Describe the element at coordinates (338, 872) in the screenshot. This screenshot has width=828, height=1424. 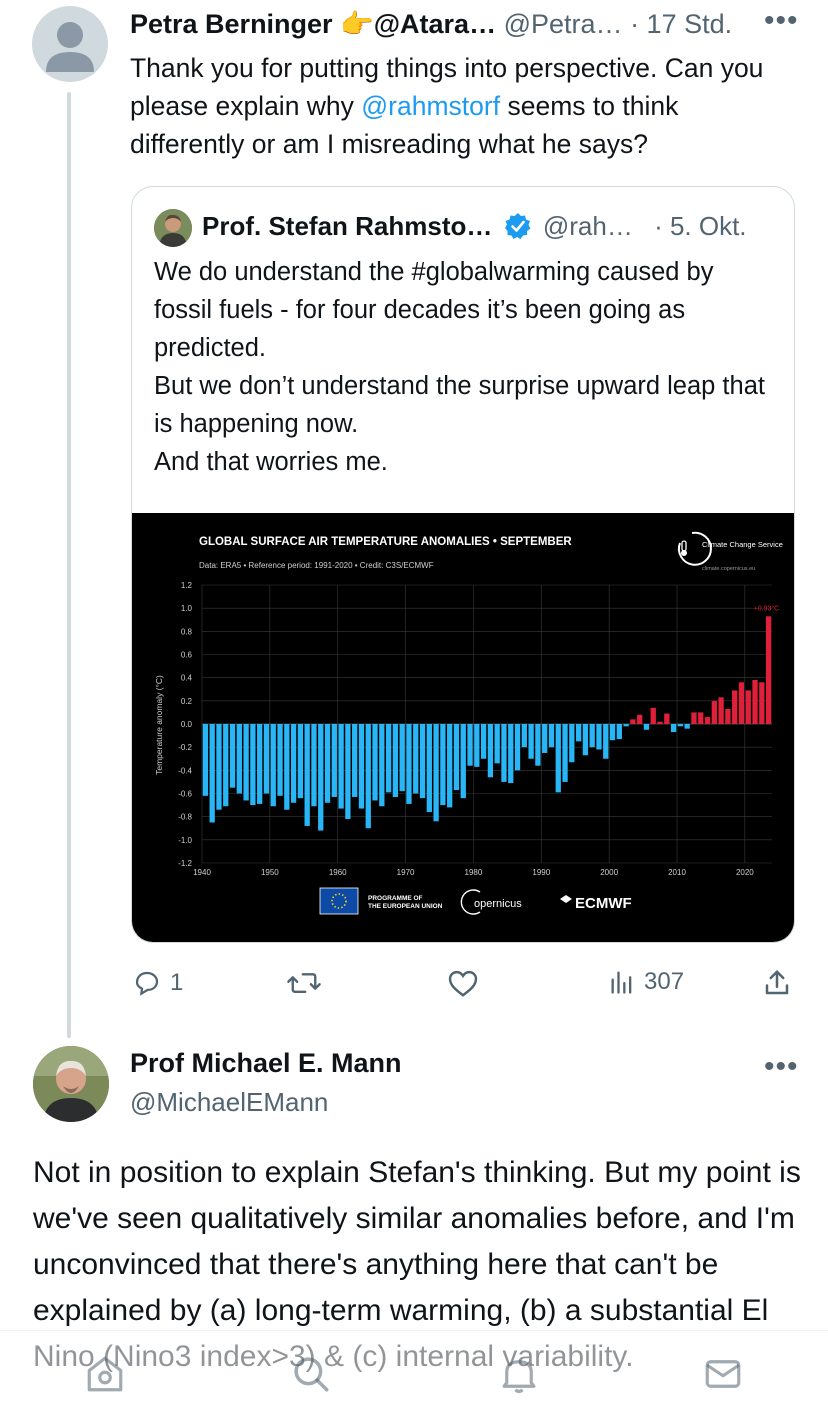
I see `x-tick-label: 1960` at that location.